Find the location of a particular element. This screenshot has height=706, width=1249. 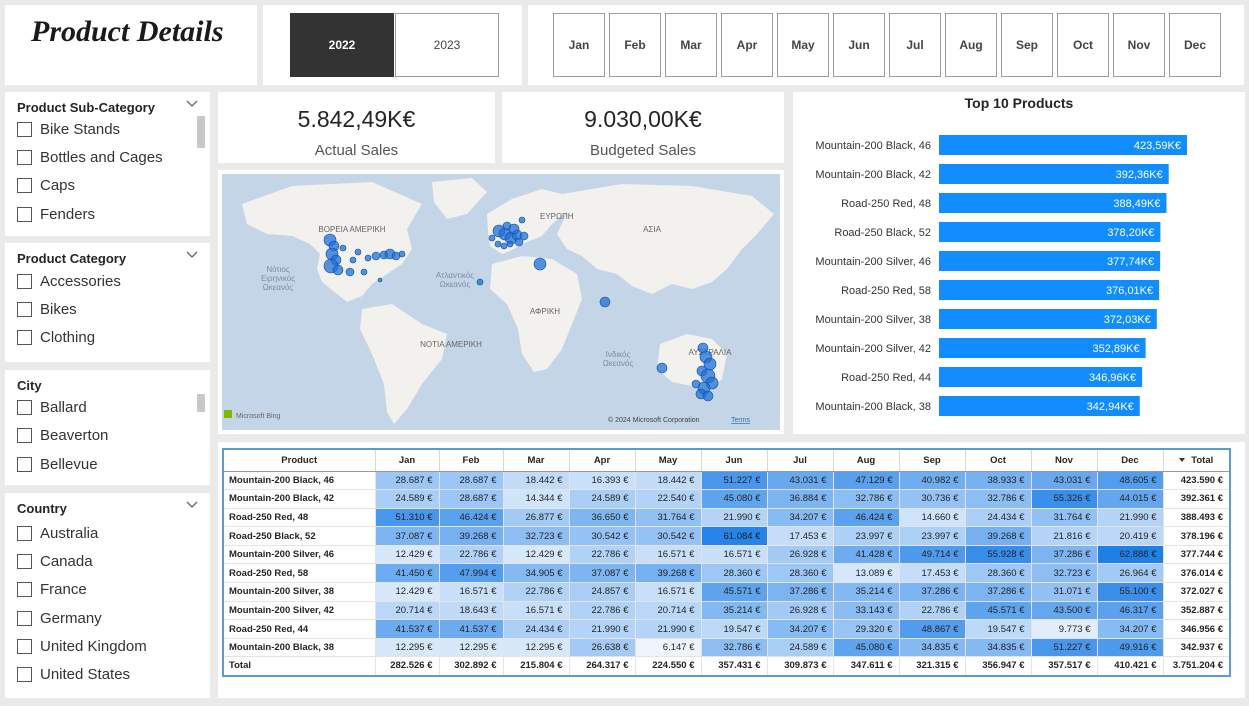

matrix-header-may: May is located at coordinates (668, 460).